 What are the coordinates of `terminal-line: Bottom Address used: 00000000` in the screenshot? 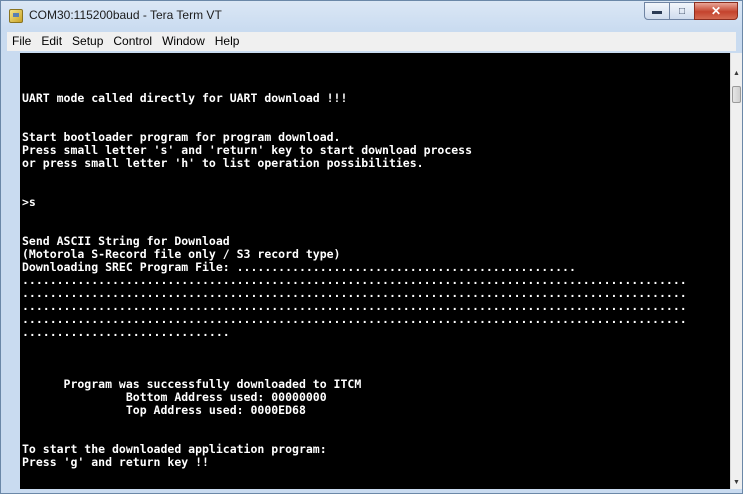 It's located at (174, 397).